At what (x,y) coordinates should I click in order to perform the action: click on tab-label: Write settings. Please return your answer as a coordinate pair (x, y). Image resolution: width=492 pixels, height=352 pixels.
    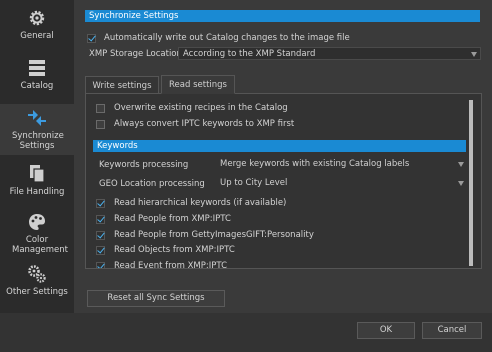
    Looking at the image, I should click on (122, 86).